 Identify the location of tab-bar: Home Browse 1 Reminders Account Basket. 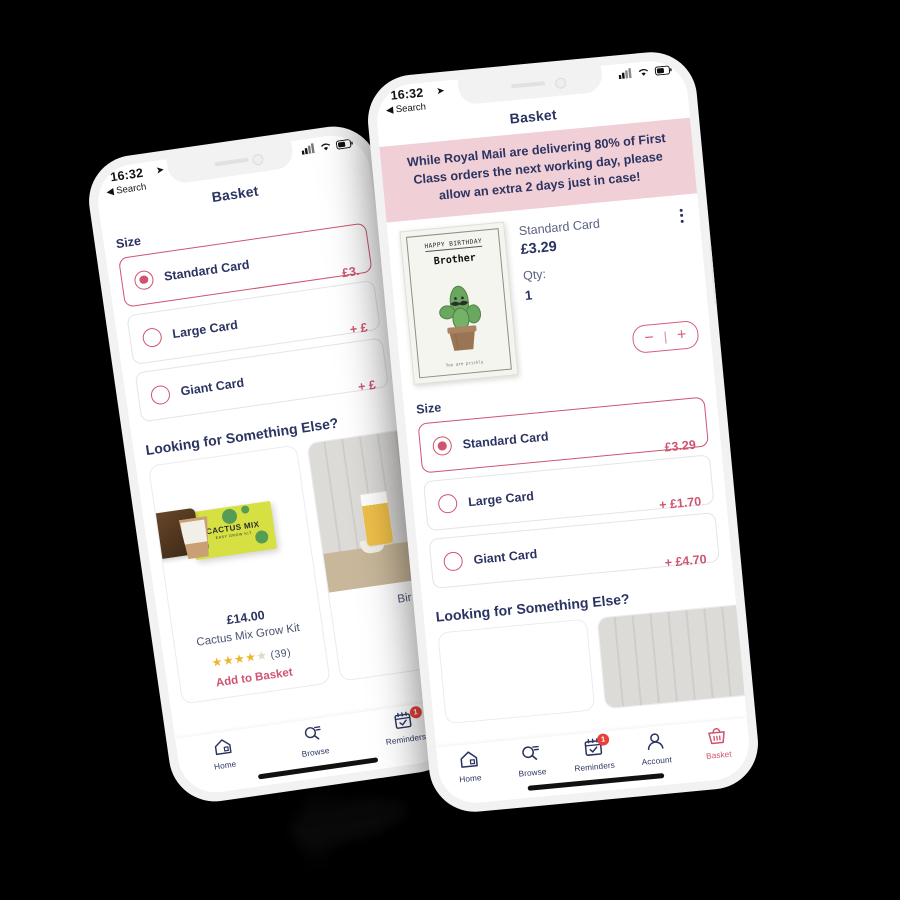
(594, 762).